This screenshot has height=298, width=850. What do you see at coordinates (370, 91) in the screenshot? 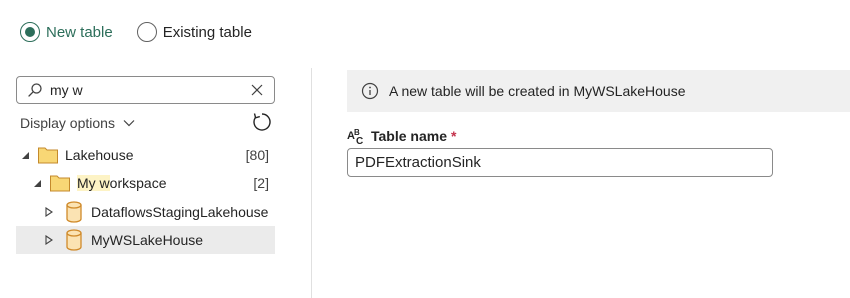
I see `info-icon` at bounding box center [370, 91].